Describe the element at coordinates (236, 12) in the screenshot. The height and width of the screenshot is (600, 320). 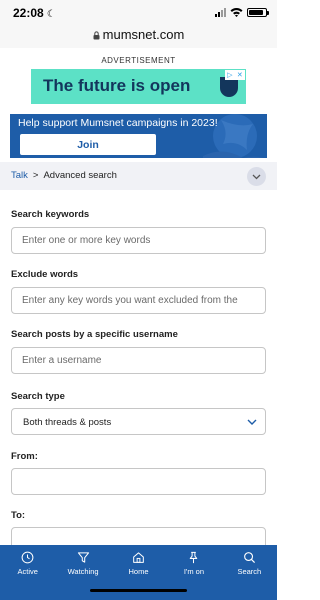
I see `wifi-icon` at that location.